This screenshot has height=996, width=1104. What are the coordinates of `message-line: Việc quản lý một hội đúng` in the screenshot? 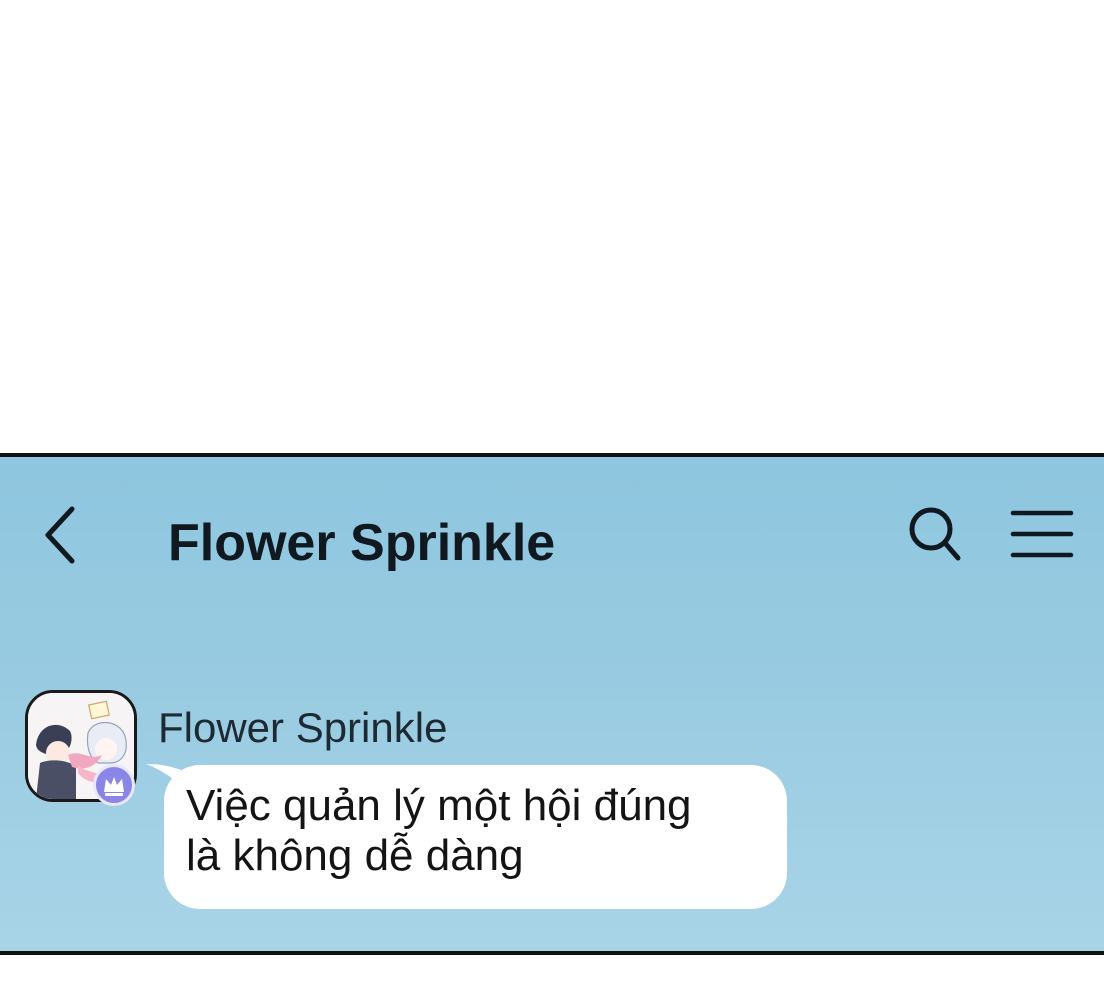 It's located at (439, 805).